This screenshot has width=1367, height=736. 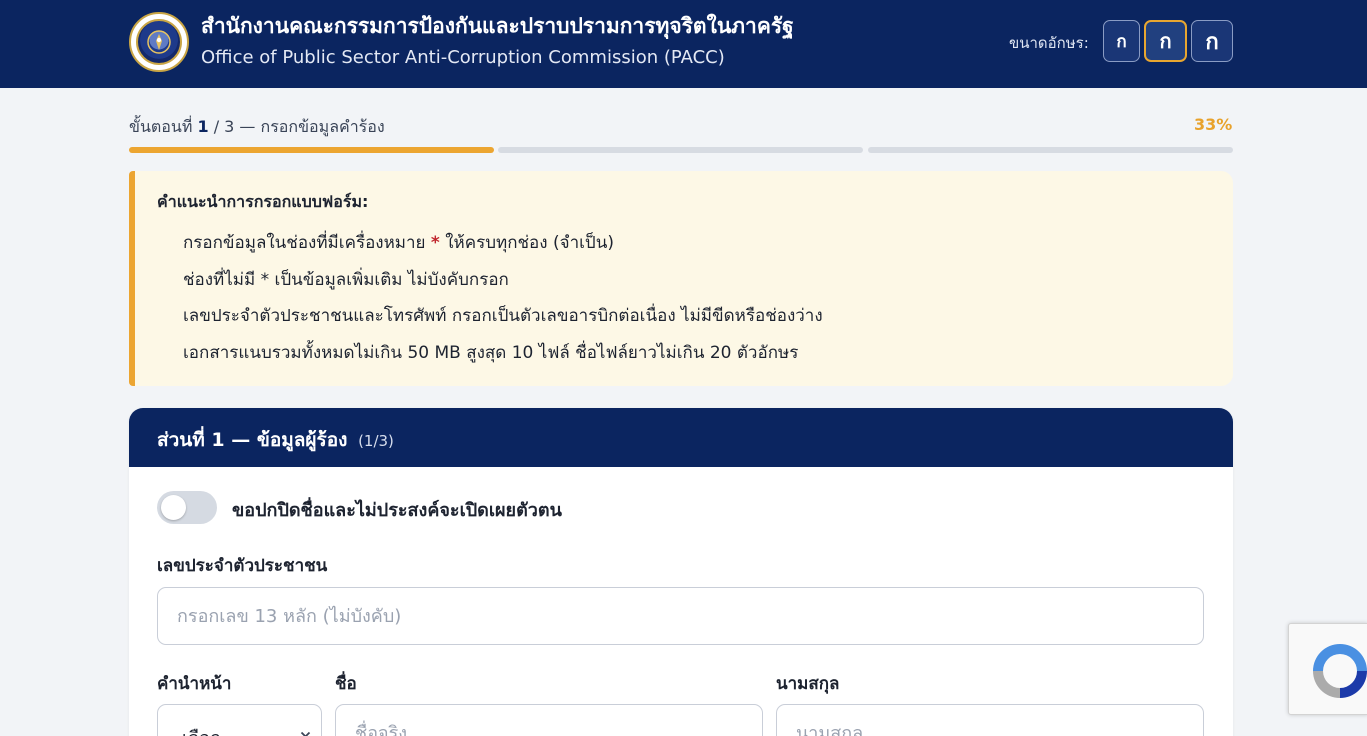 I want to click on anonymous-toggle, so click(x=187, y=507).